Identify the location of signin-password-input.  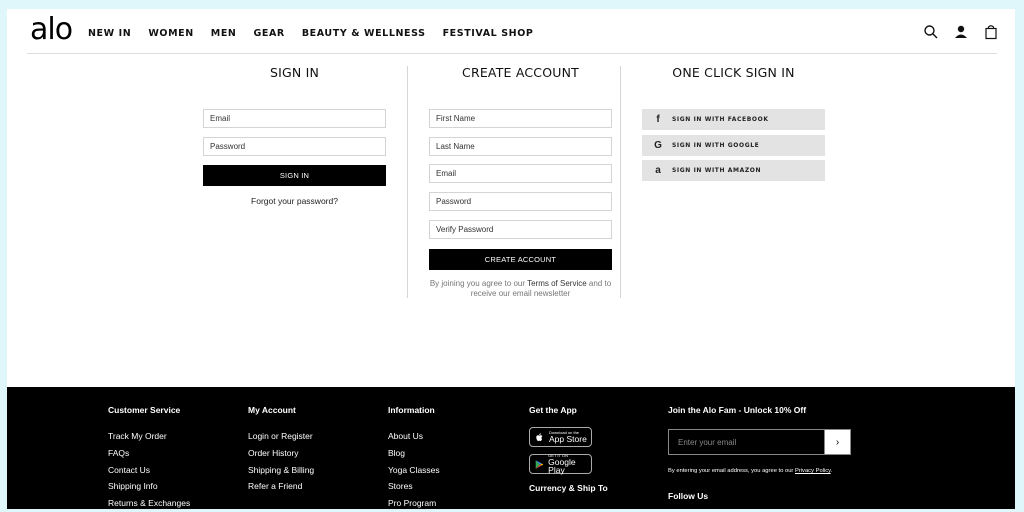
(294, 146).